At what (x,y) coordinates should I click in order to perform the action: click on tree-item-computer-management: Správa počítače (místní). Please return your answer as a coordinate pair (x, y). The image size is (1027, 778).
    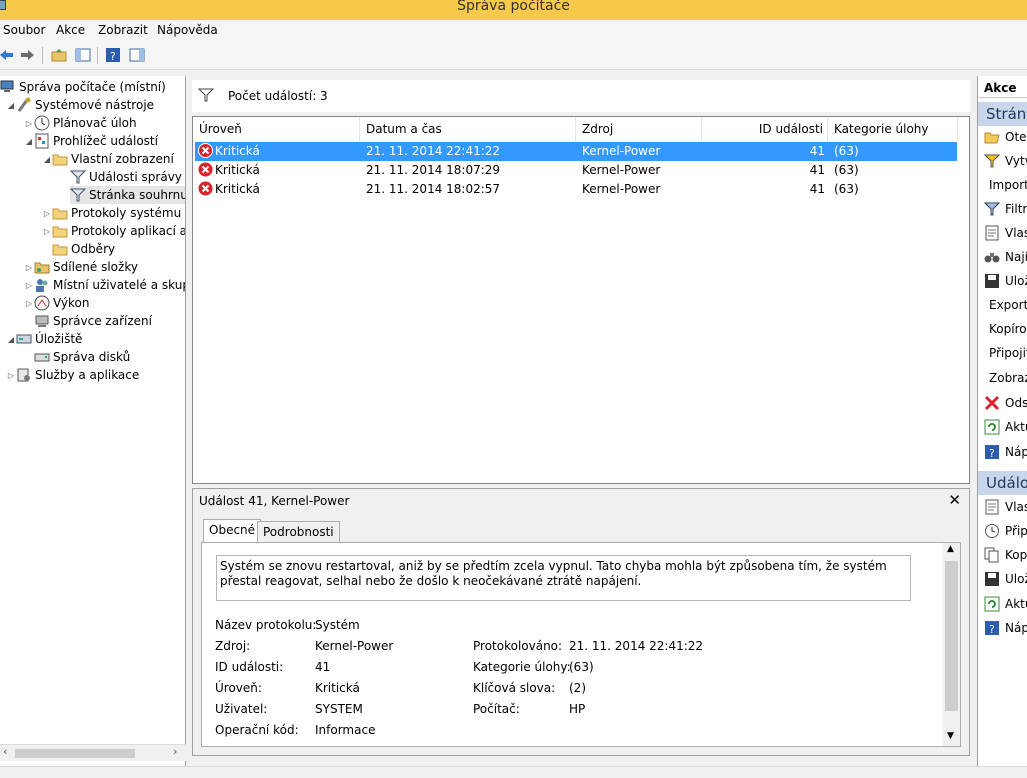
    Looking at the image, I should click on (83, 87).